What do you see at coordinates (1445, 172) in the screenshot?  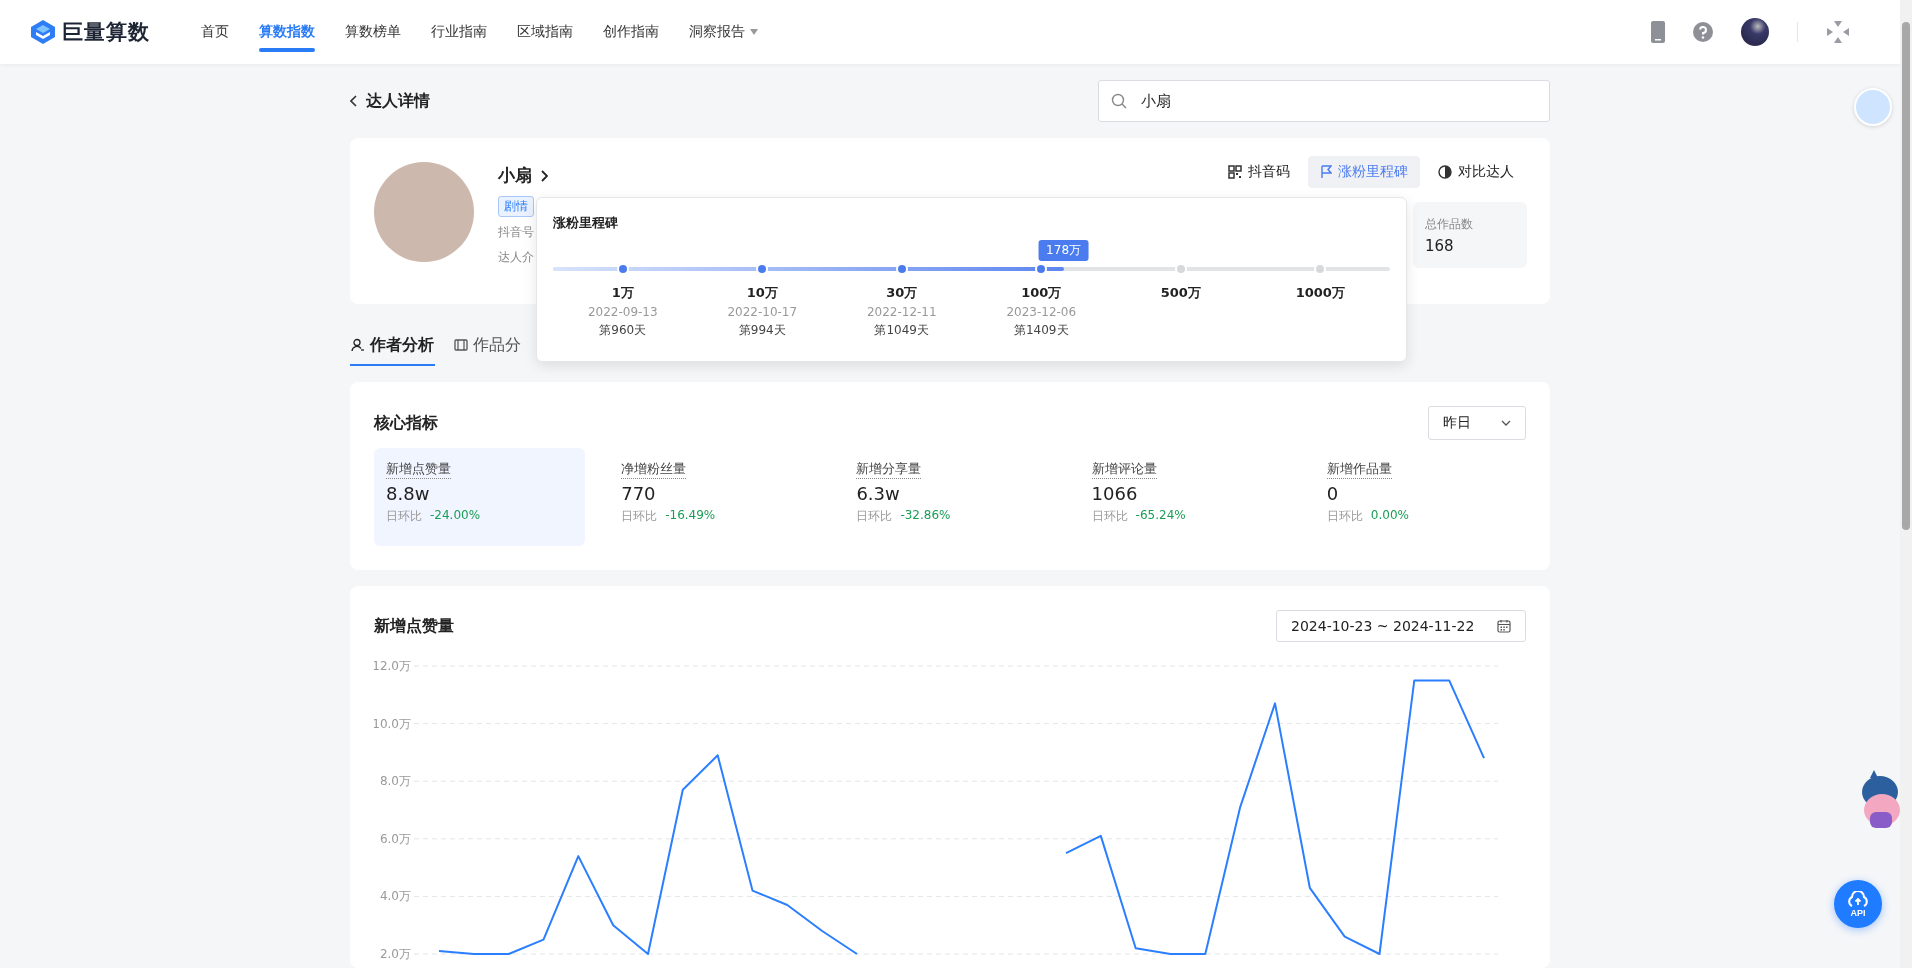 I see `half-circle-icon` at bounding box center [1445, 172].